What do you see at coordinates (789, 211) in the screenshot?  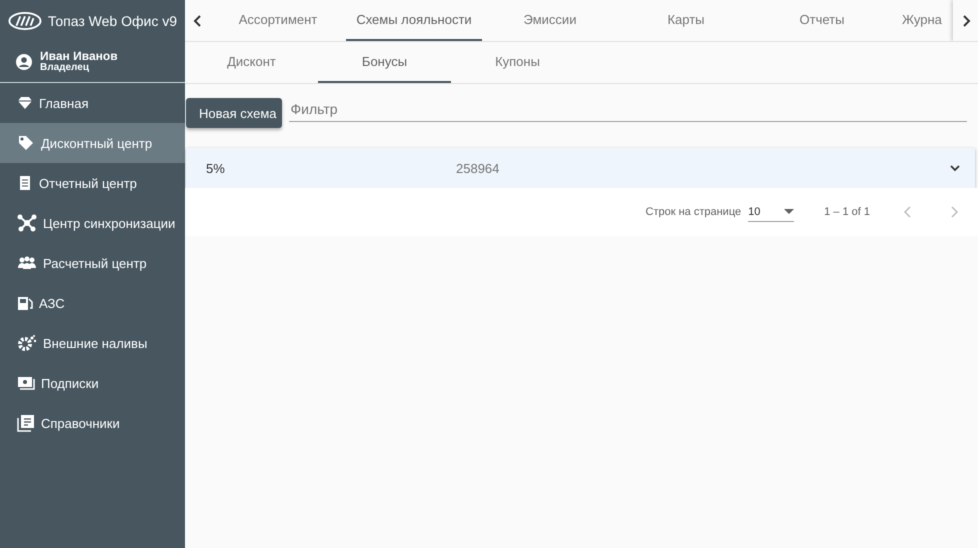 I see `dropdown-arrow-icon` at bounding box center [789, 211].